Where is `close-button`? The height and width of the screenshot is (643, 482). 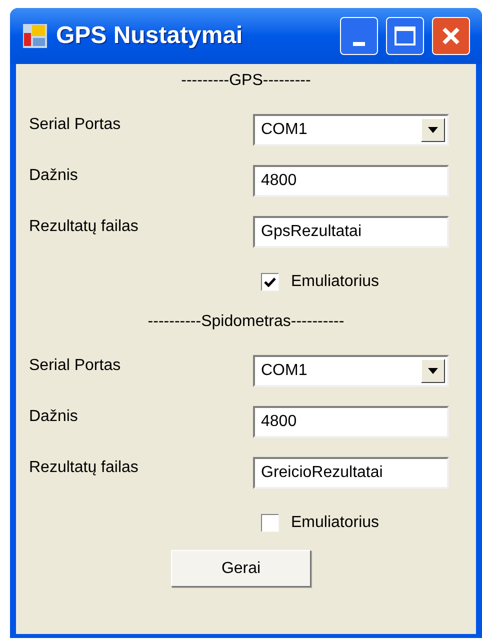 close-button is located at coordinates (451, 36).